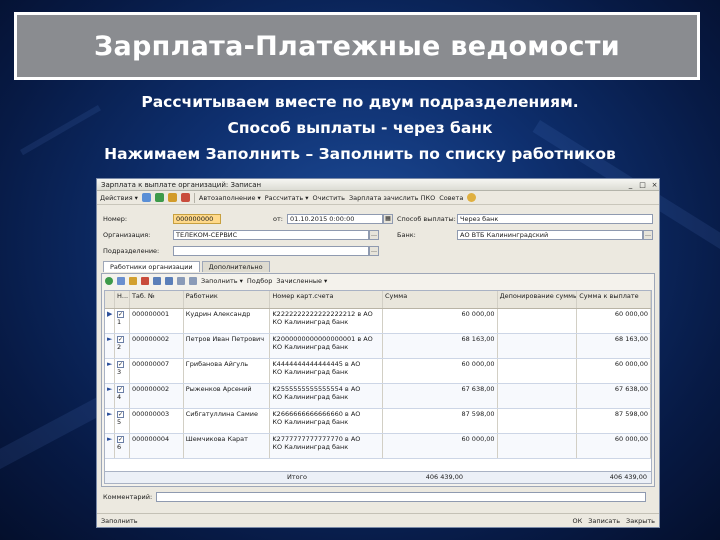 The image size is (720, 540). I want to click on add-row-icon, so click(109, 281).